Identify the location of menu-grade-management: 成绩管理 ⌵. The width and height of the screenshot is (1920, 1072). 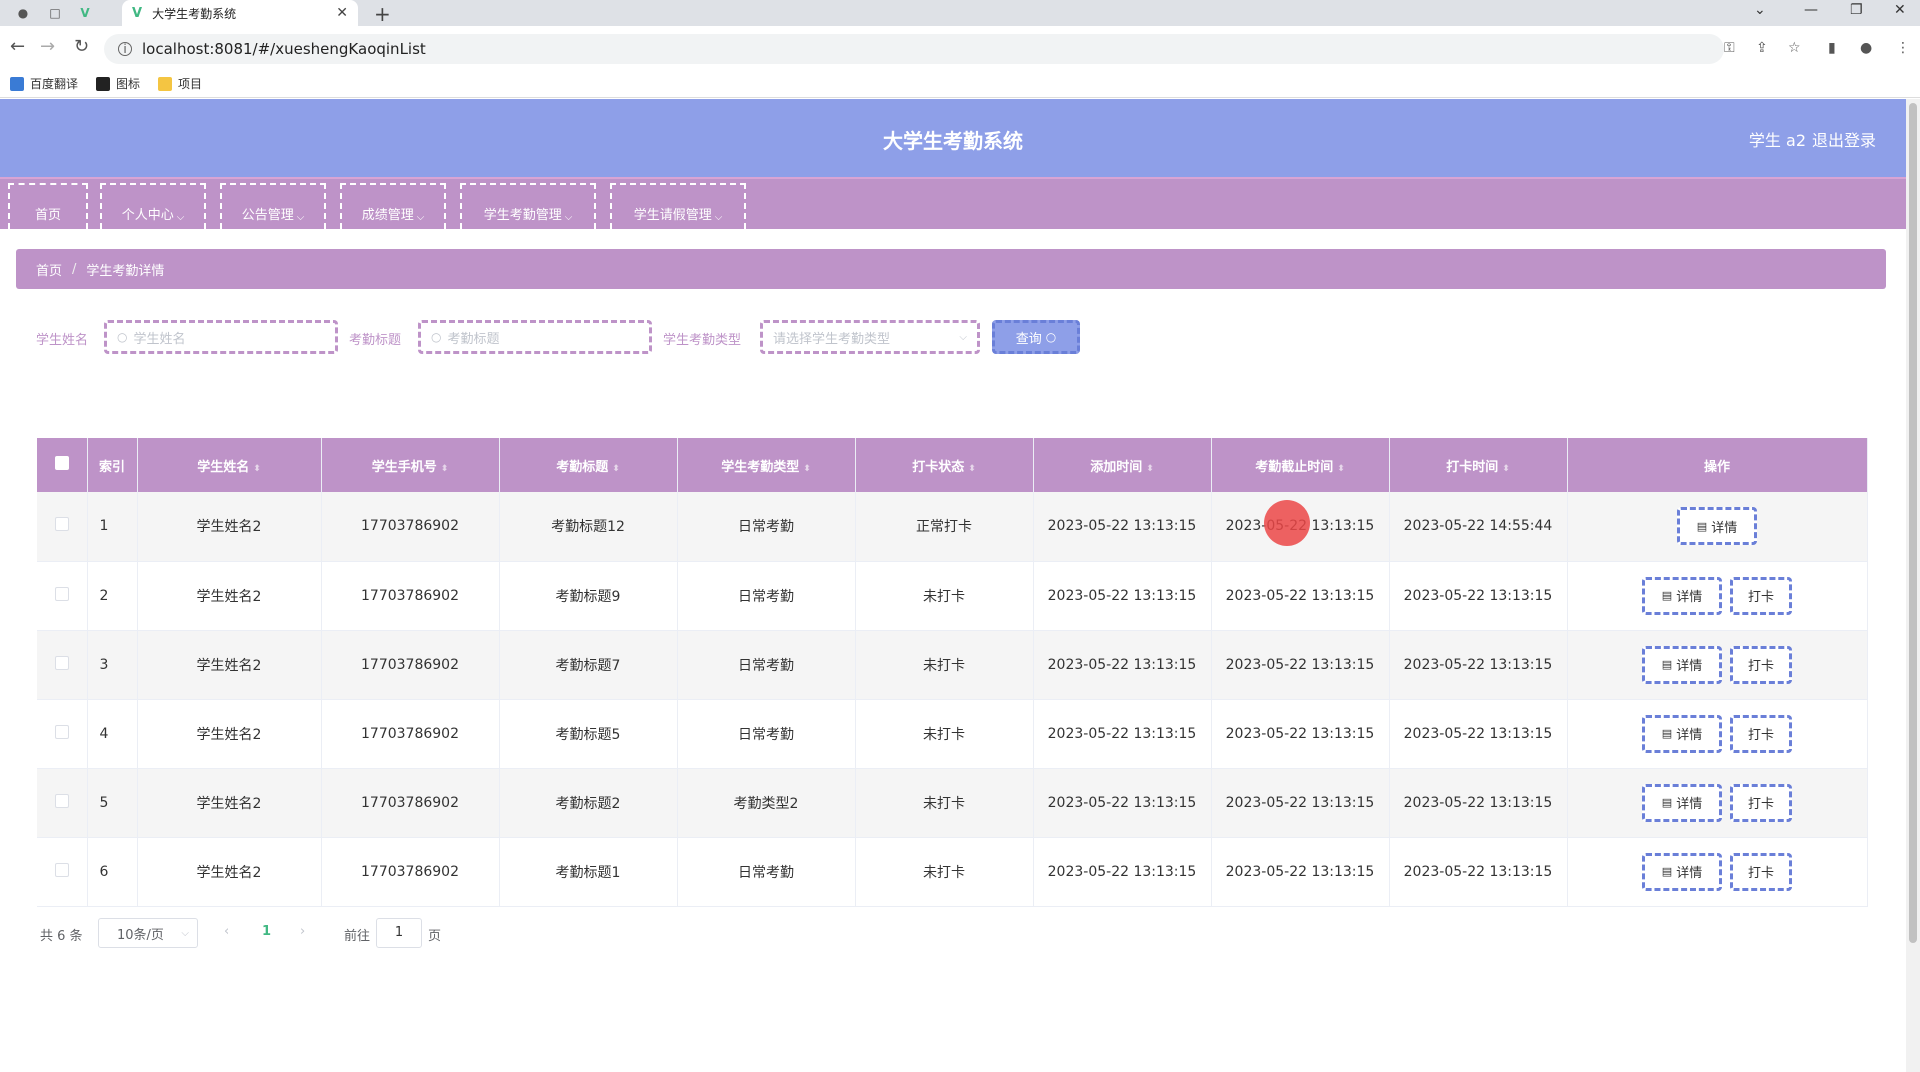
(393, 206).